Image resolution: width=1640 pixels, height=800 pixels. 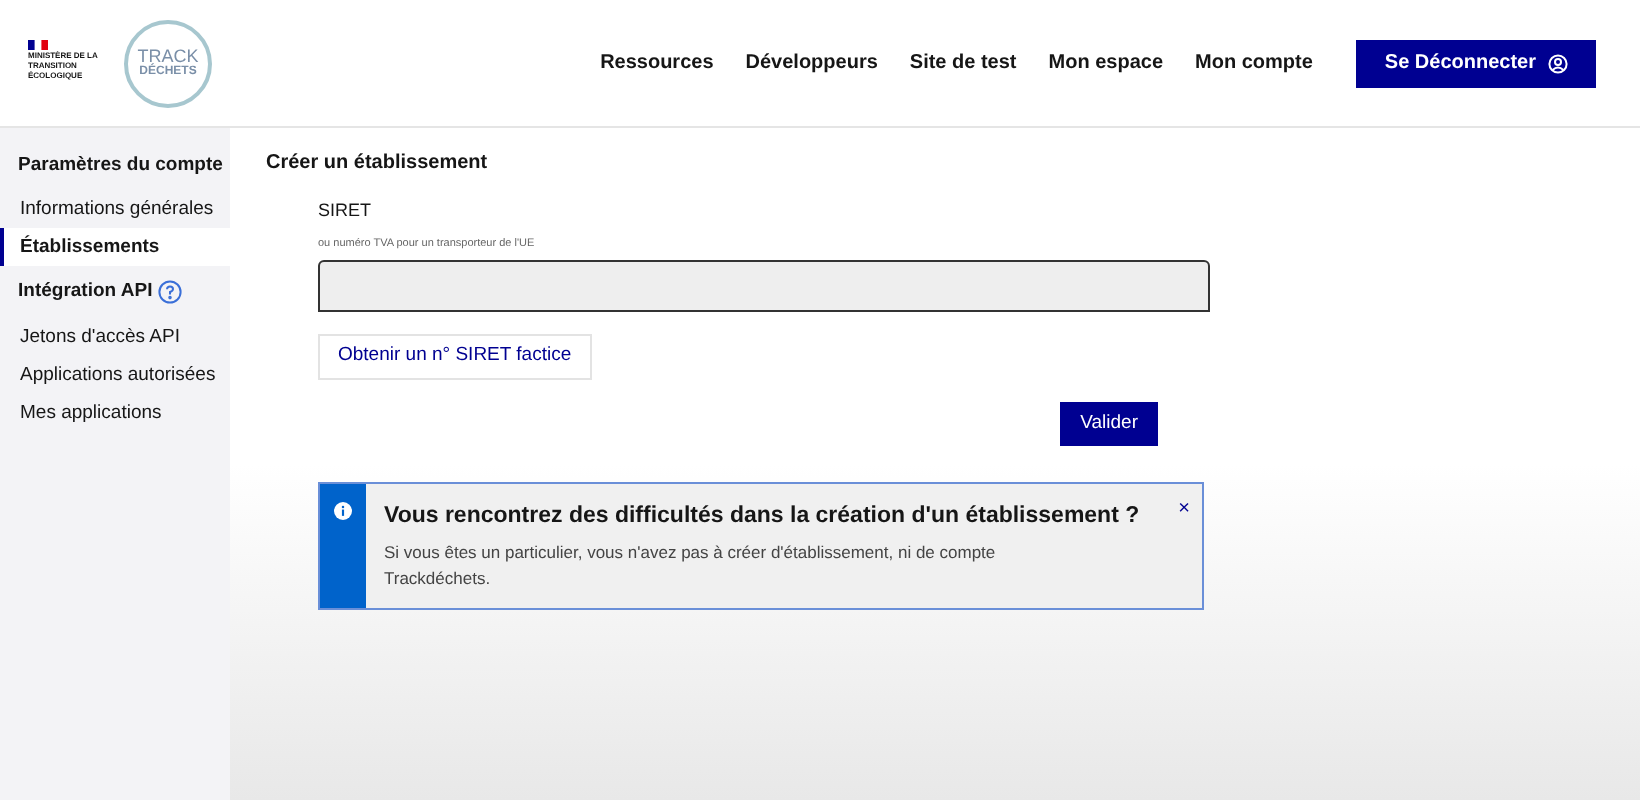 What do you see at coordinates (1106, 63) in the screenshot?
I see `nav-link: Mon espace` at bounding box center [1106, 63].